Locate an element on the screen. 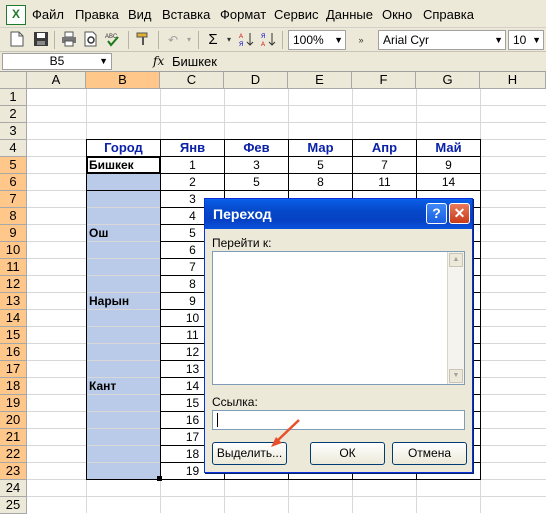  column-header-b: B is located at coordinates (123, 80).